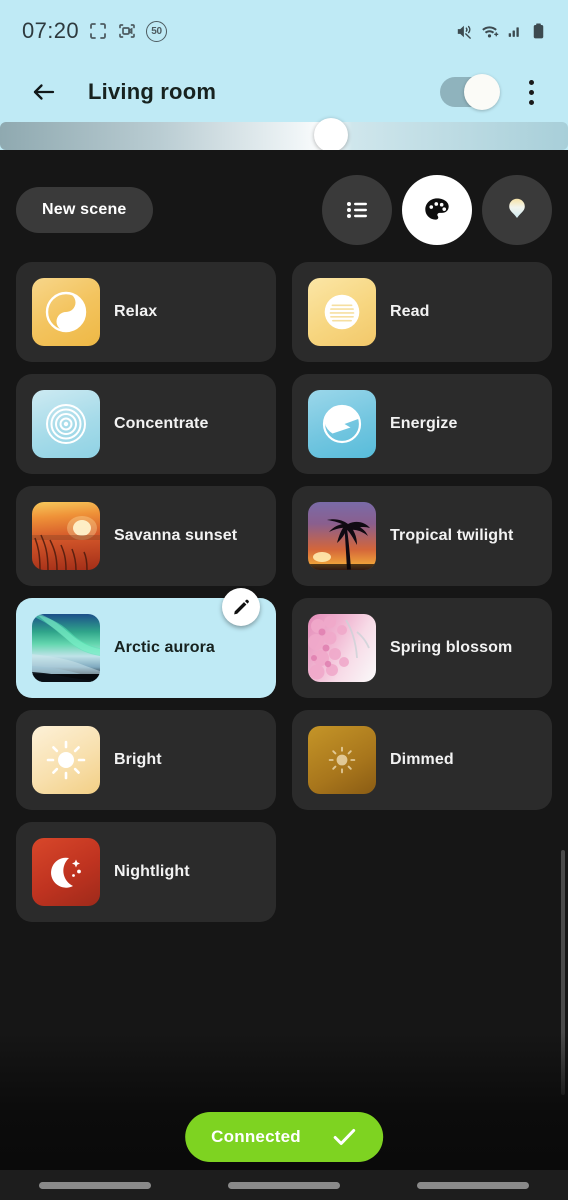 The width and height of the screenshot is (568, 1200). I want to click on spring-blossom-thumbnail, so click(342, 648).